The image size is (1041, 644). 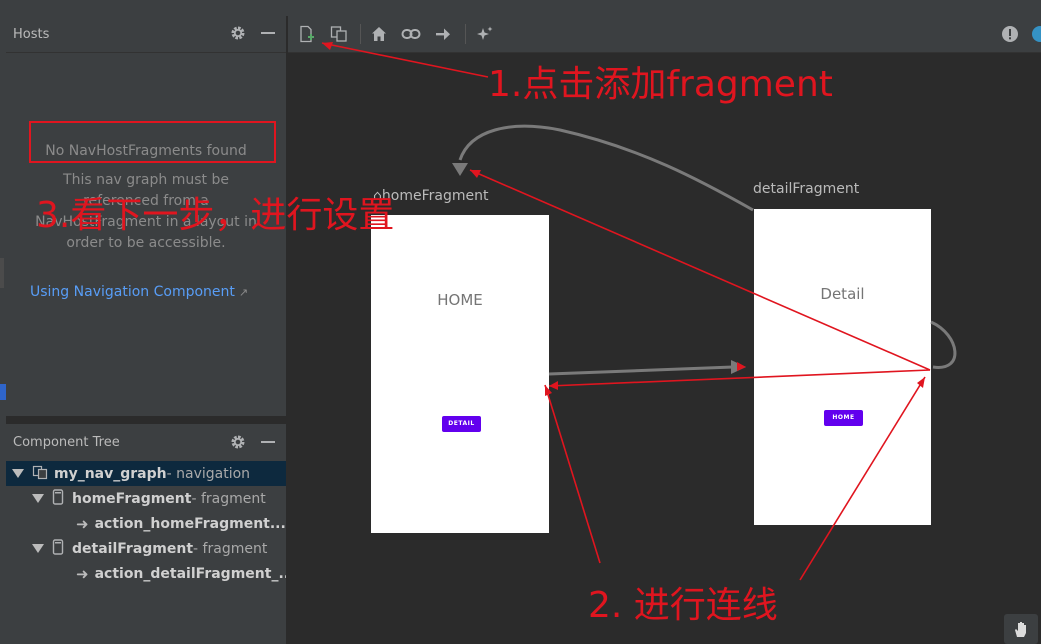 I want to click on strip-marker, so click(x=2, y=273).